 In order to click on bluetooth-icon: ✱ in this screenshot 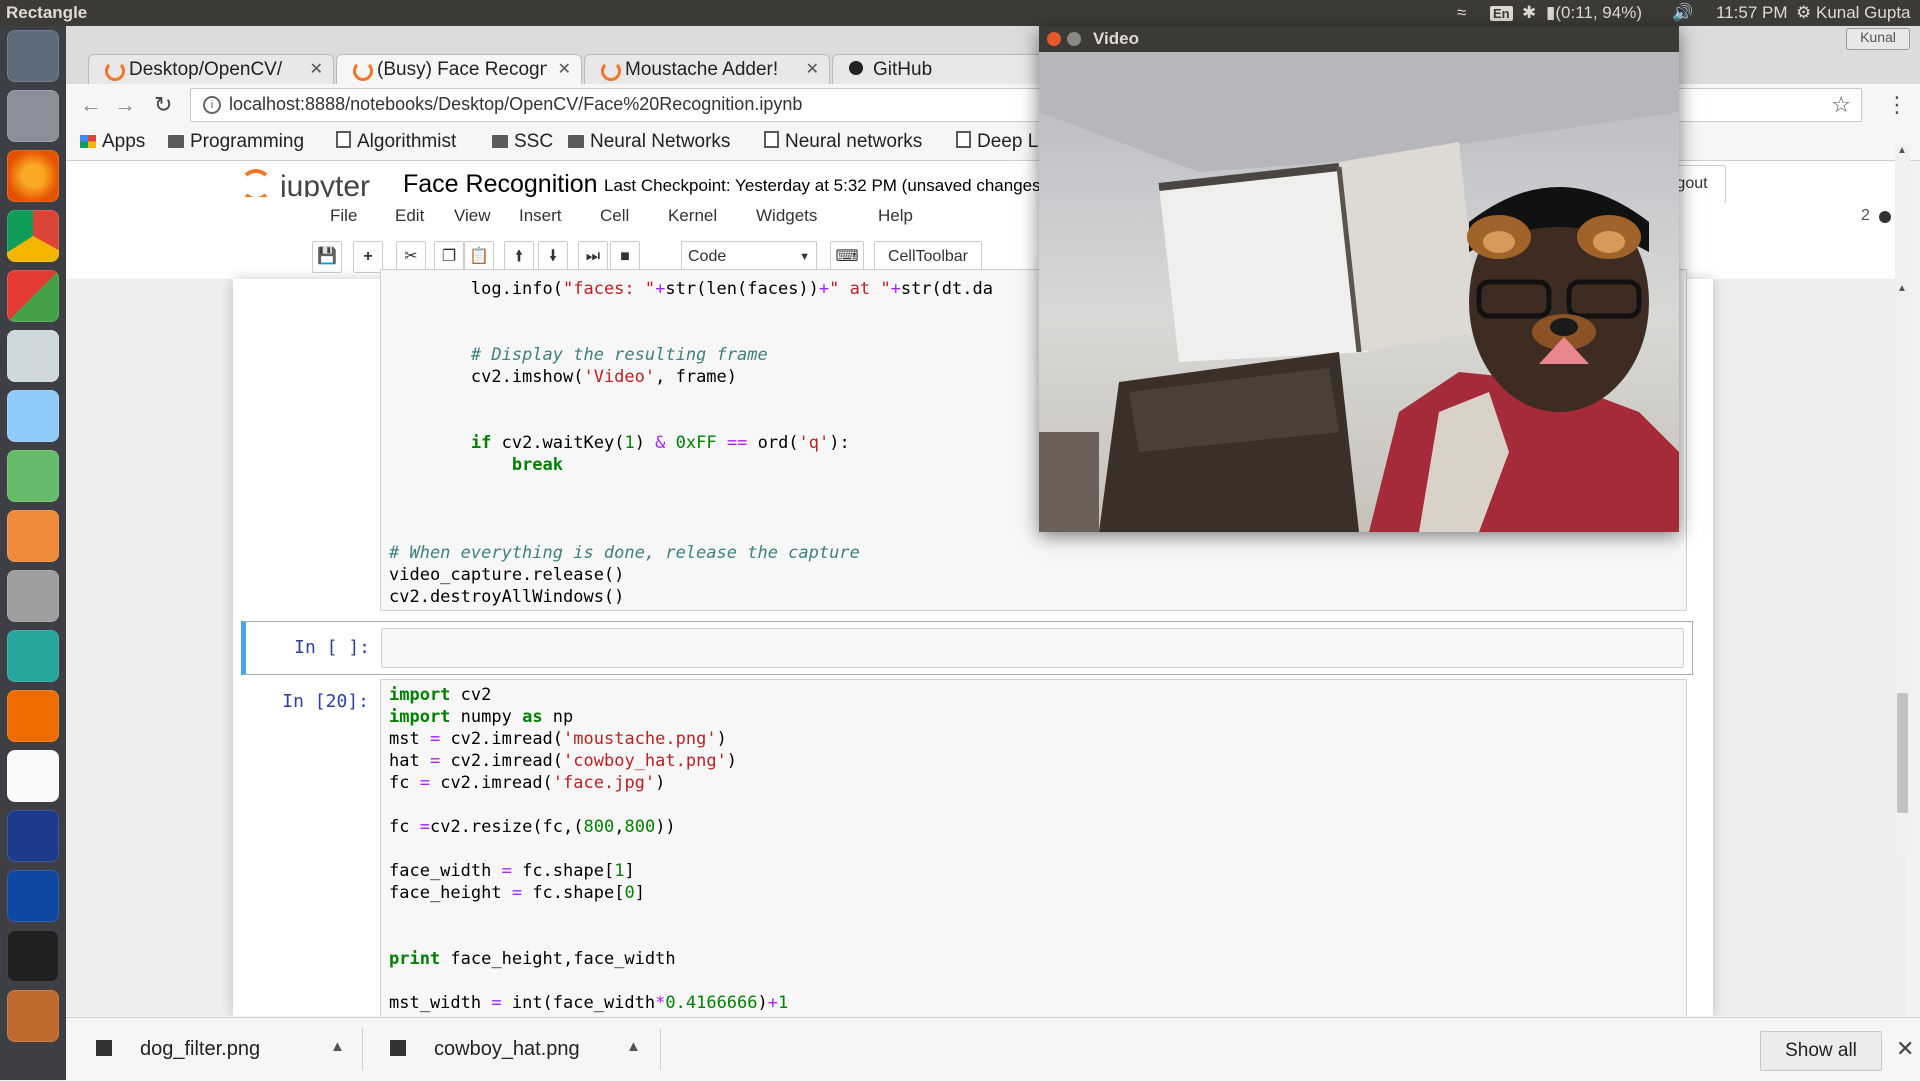, I will do `click(1529, 13)`.